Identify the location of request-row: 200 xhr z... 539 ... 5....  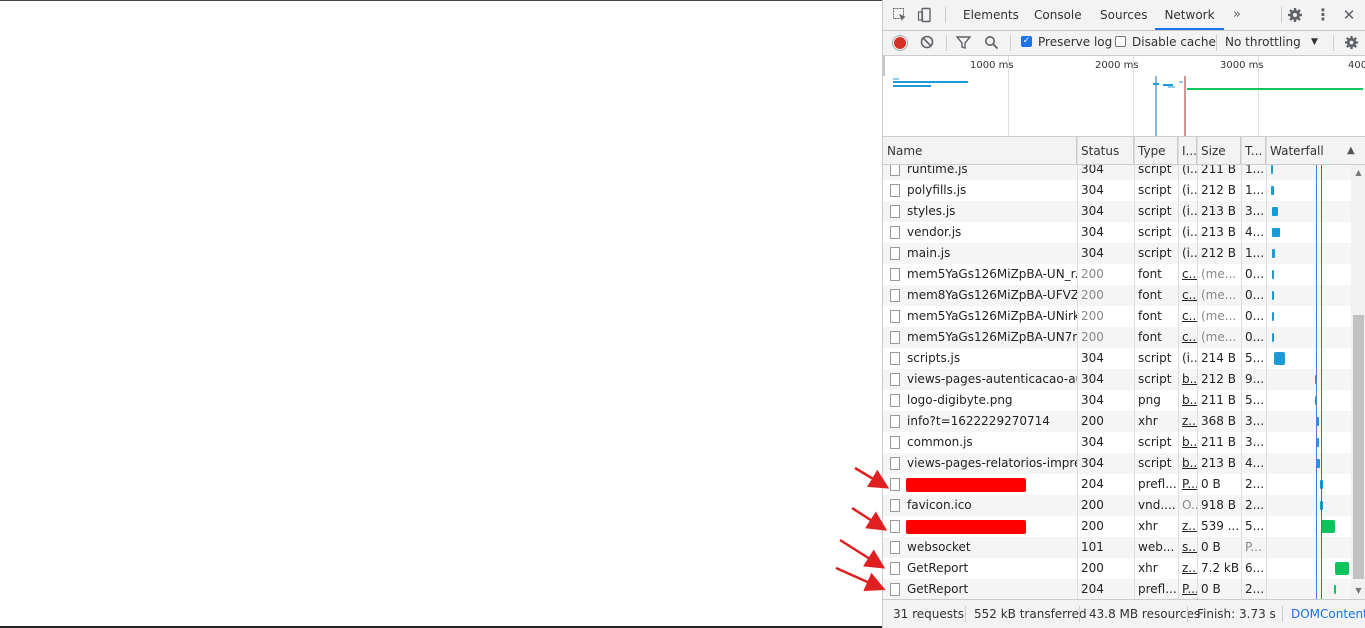
(1117, 526).